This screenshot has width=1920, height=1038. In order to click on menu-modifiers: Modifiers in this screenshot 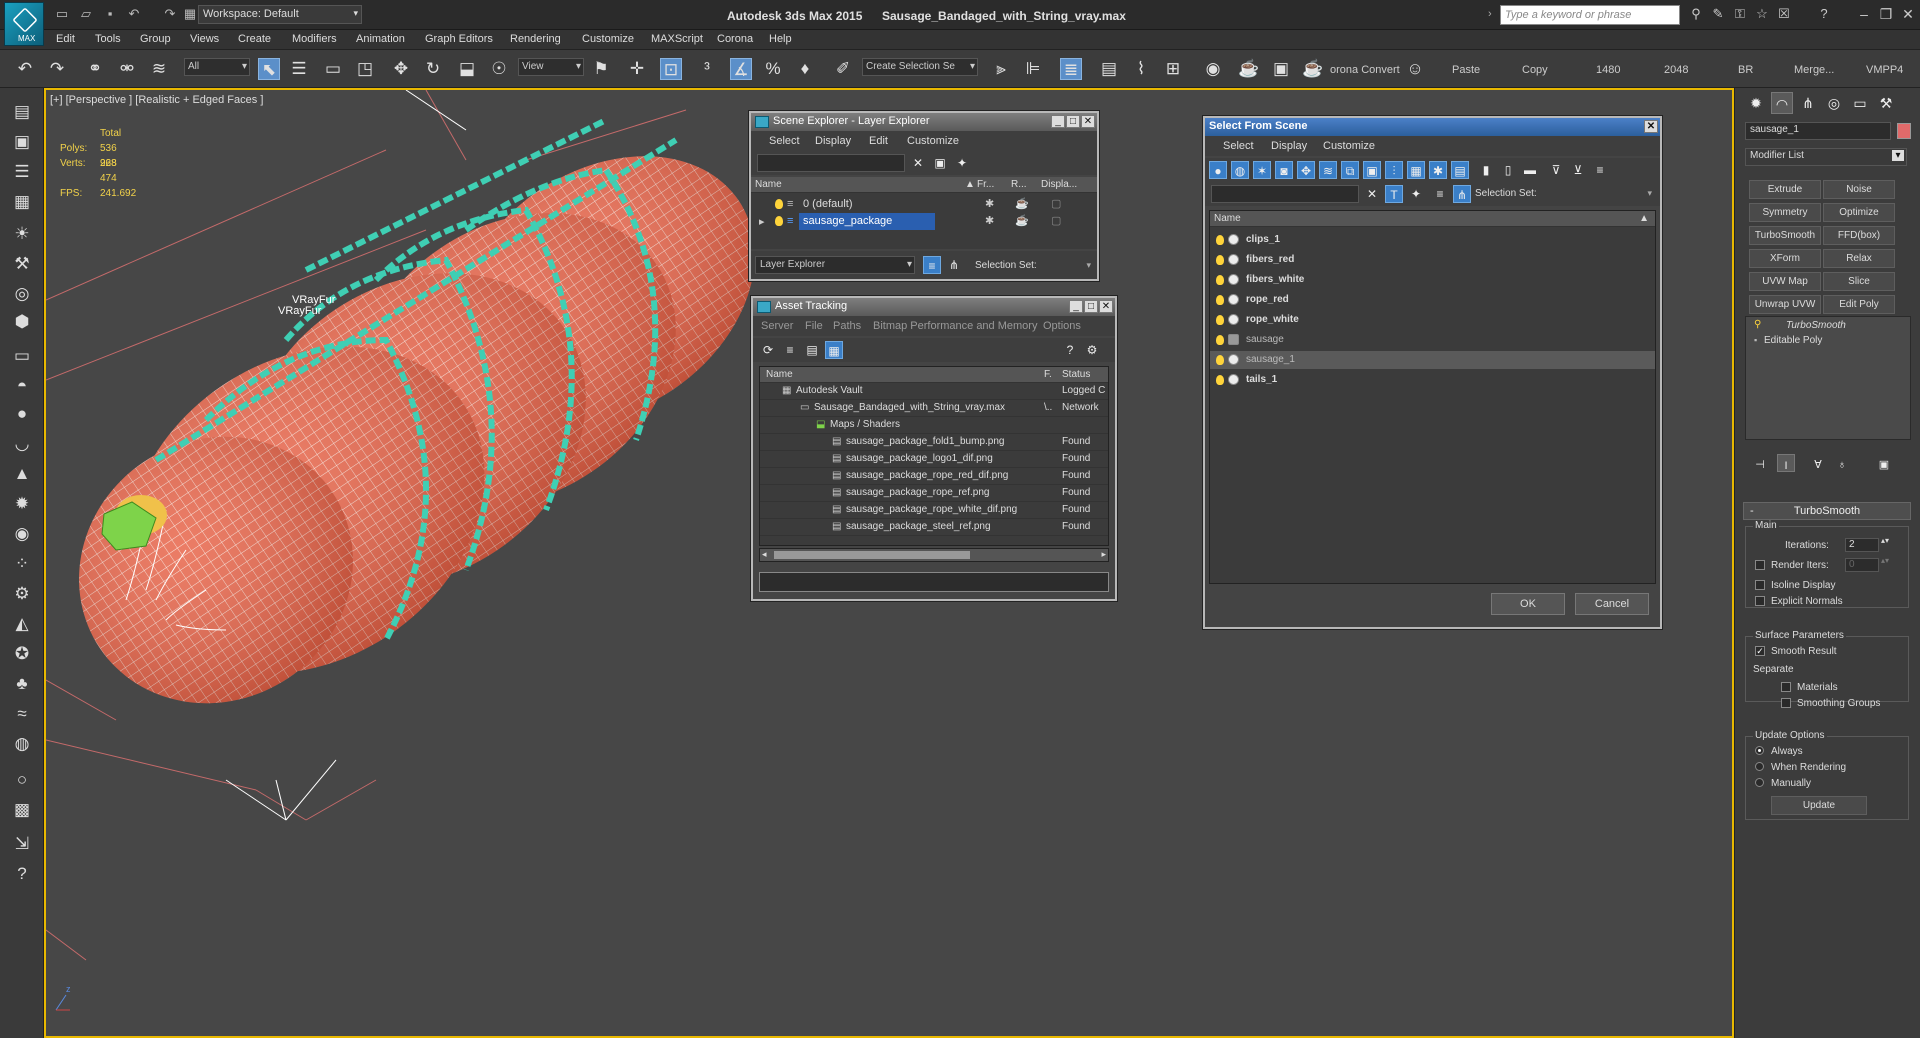, I will do `click(314, 39)`.